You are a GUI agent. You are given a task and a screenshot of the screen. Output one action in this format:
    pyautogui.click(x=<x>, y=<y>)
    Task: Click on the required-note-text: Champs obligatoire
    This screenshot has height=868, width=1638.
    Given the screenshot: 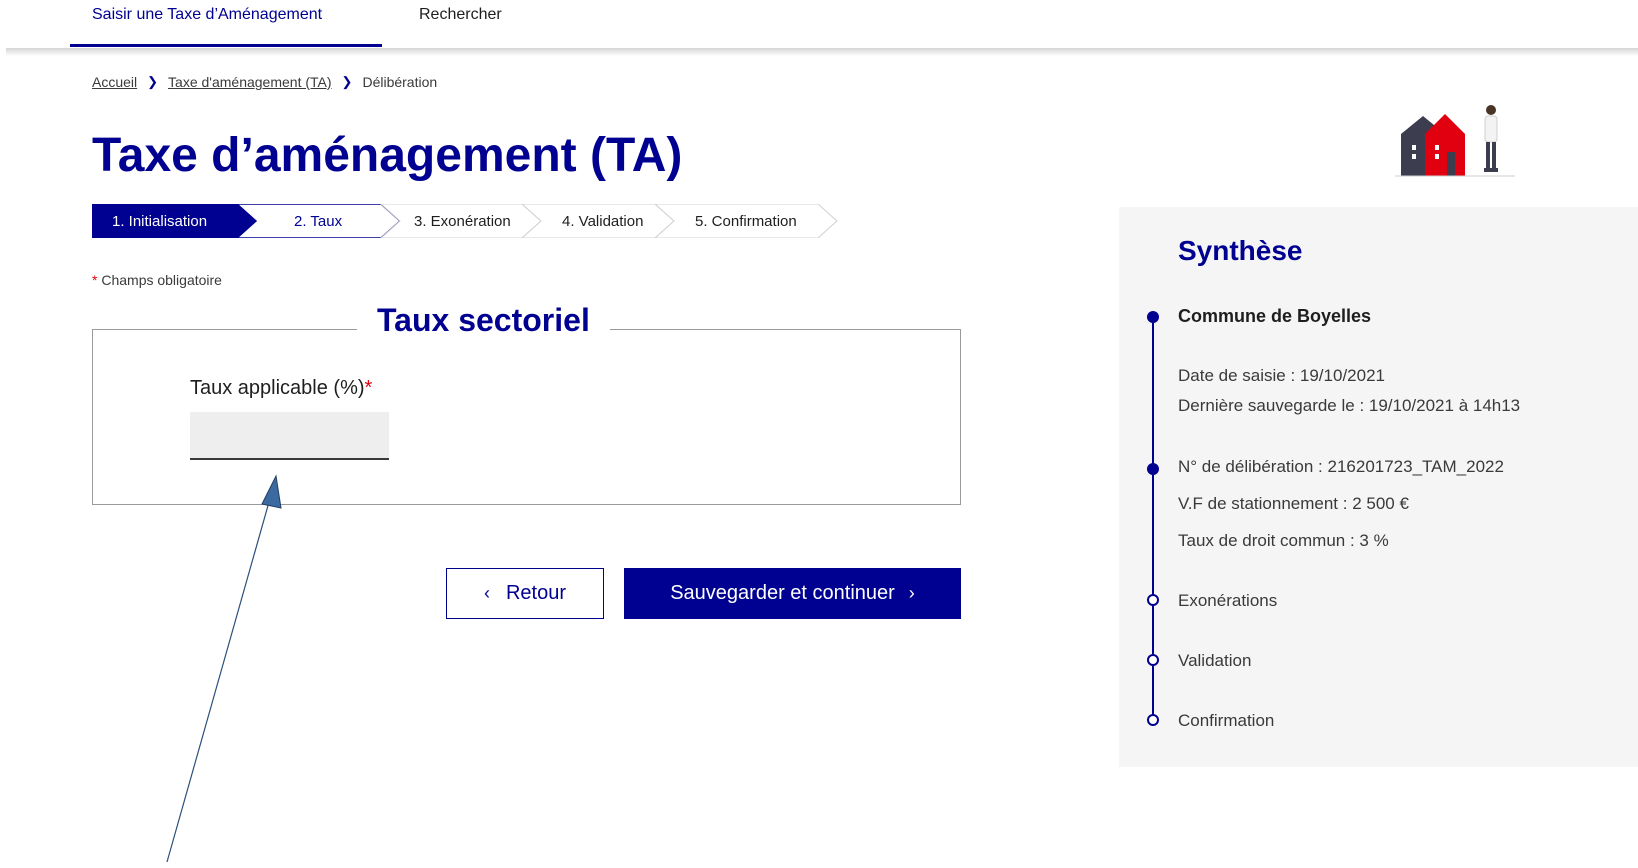 What is the action you would take?
    pyautogui.click(x=161, y=280)
    